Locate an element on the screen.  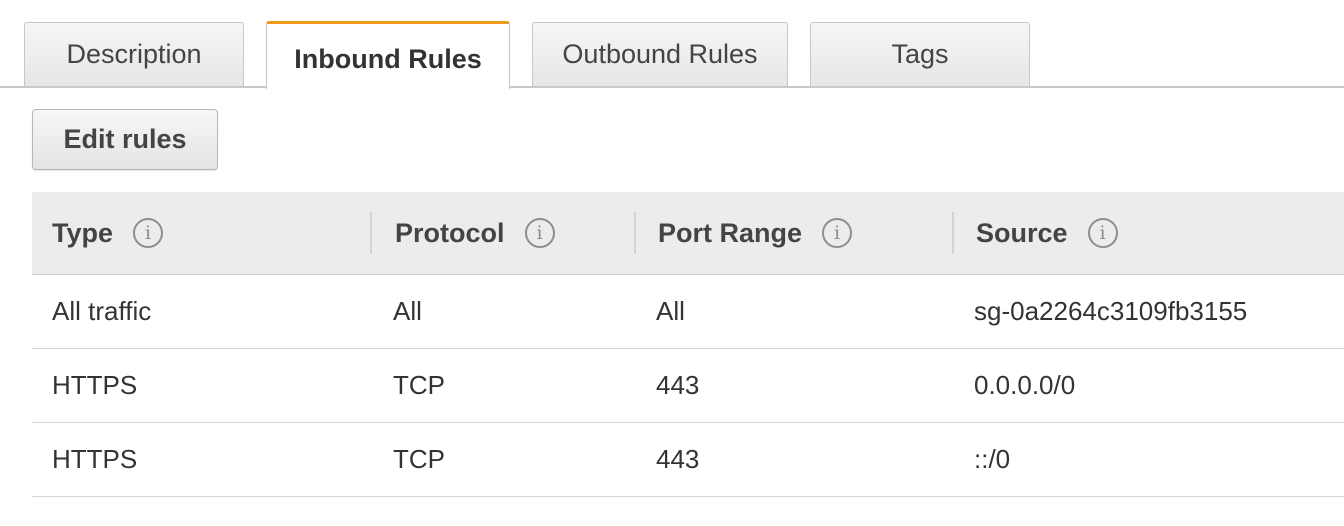
tab-tags: Tags is located at coordinates (920, 54).